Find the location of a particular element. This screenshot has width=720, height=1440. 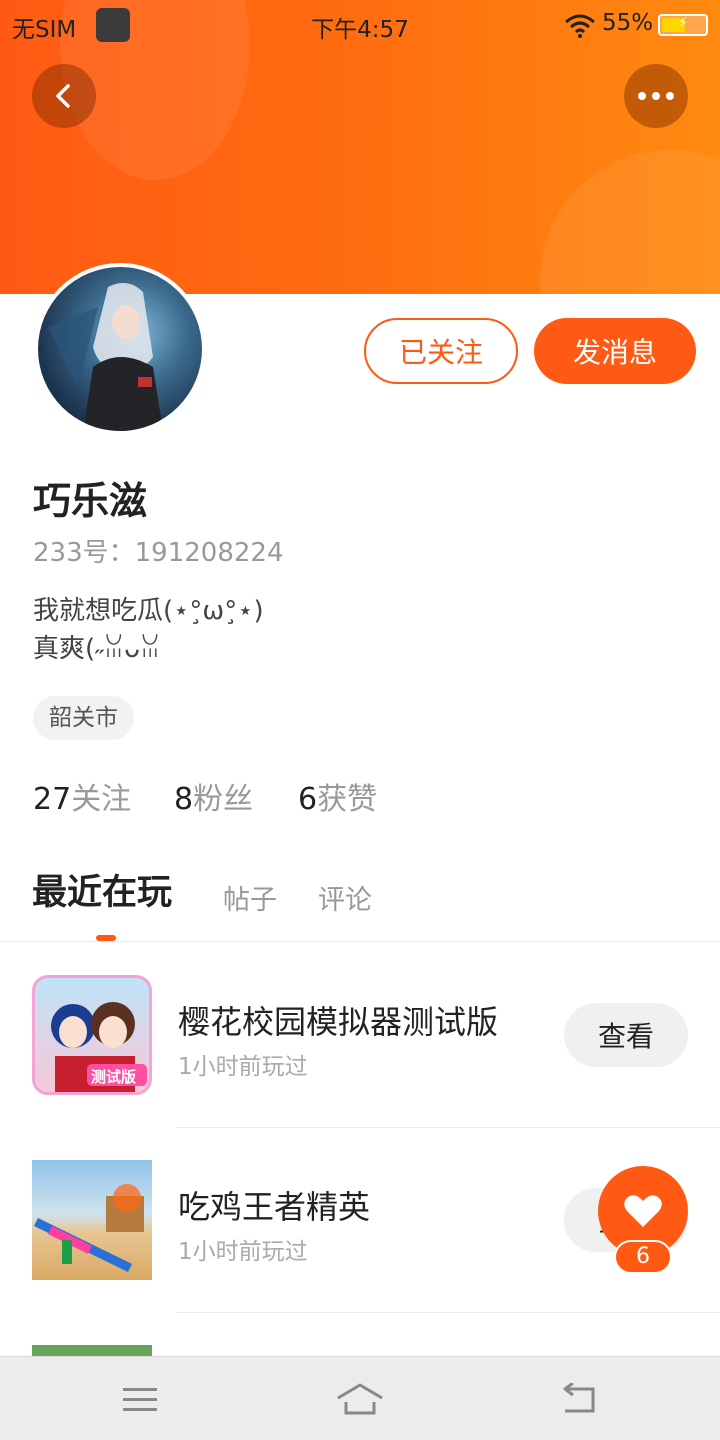

list-item: 测试版 樱花校园模拟器测试版 1小时前玩过 查看 is located at coordinates (360, 1035).